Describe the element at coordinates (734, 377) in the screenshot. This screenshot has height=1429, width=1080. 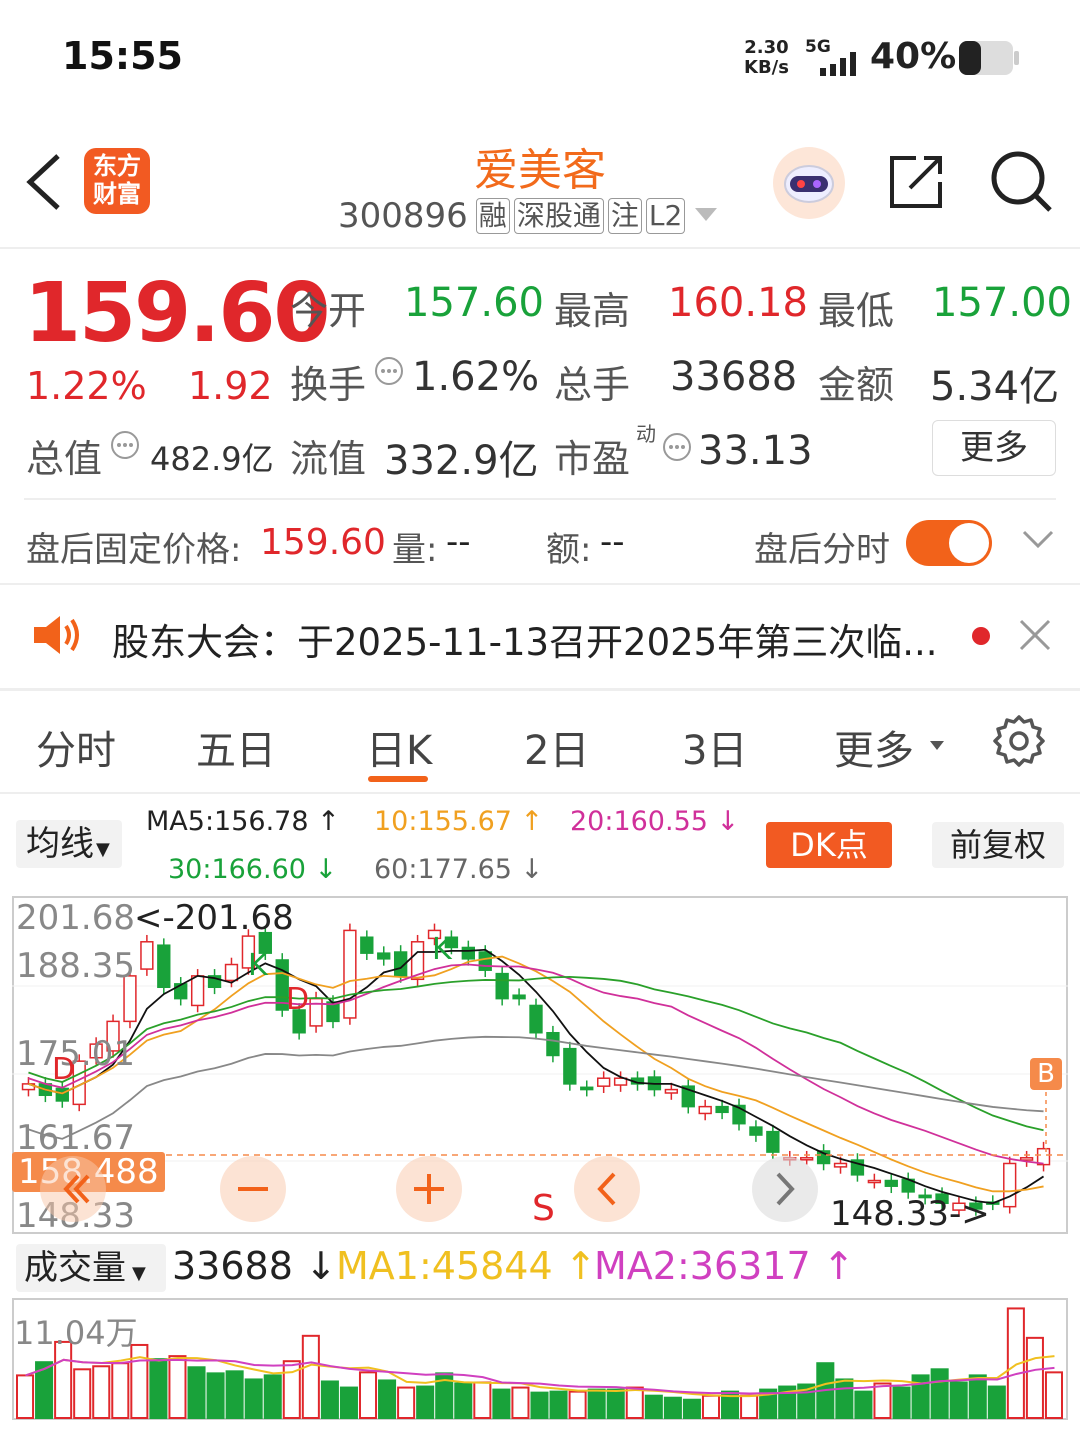
I see `volume-value: 33688` at that location.